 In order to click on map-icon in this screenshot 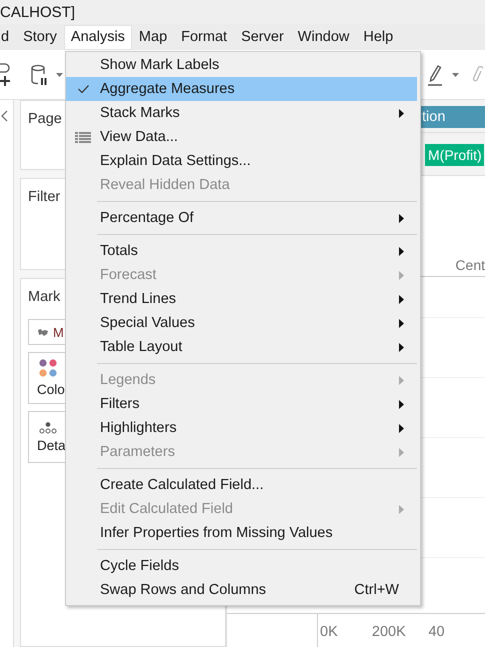, I will do `click(43, 332)`.